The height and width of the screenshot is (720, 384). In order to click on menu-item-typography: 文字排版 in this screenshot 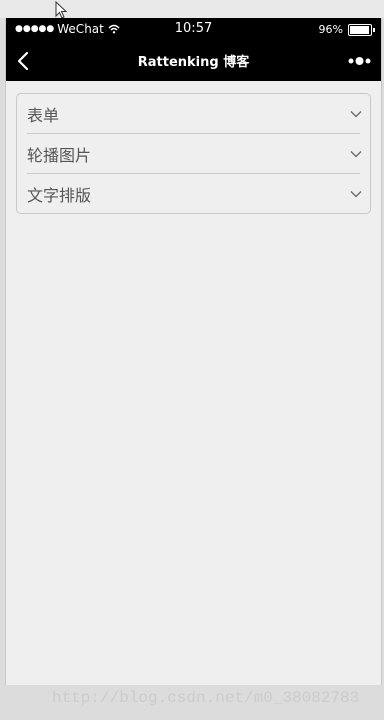, I will do `click(194, 193)`.